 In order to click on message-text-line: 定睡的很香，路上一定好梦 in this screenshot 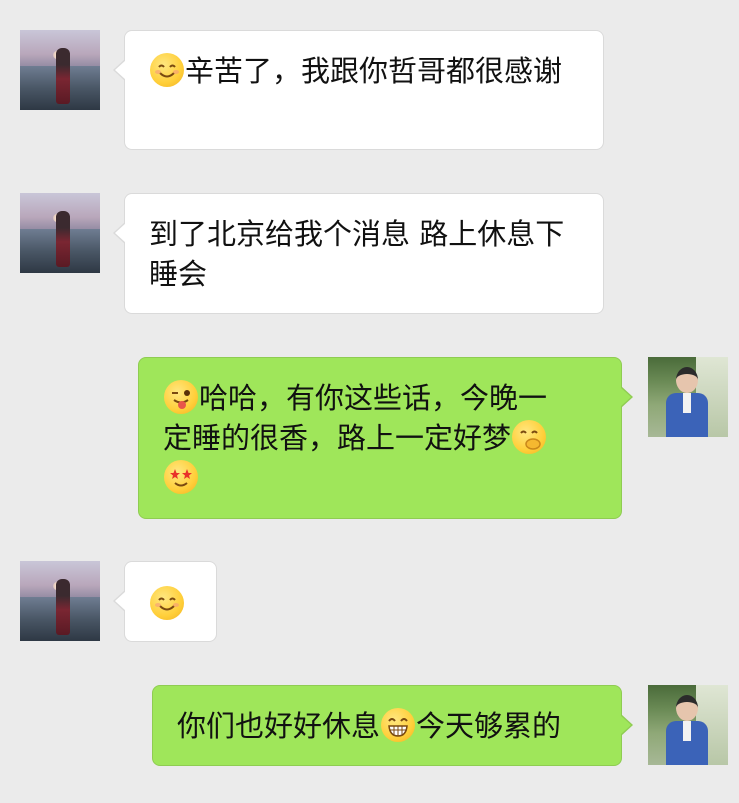, I will do `click(337, 438)`.